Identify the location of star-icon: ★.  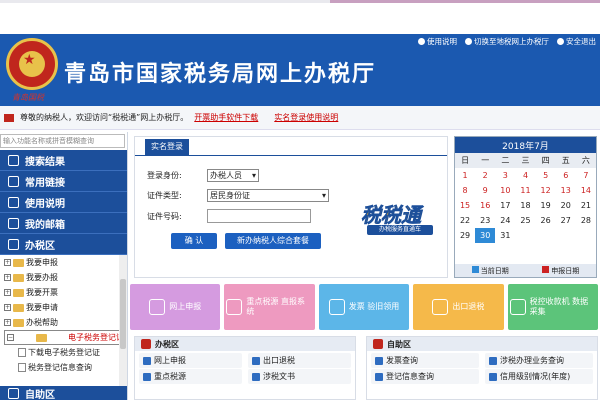
(29, 60).